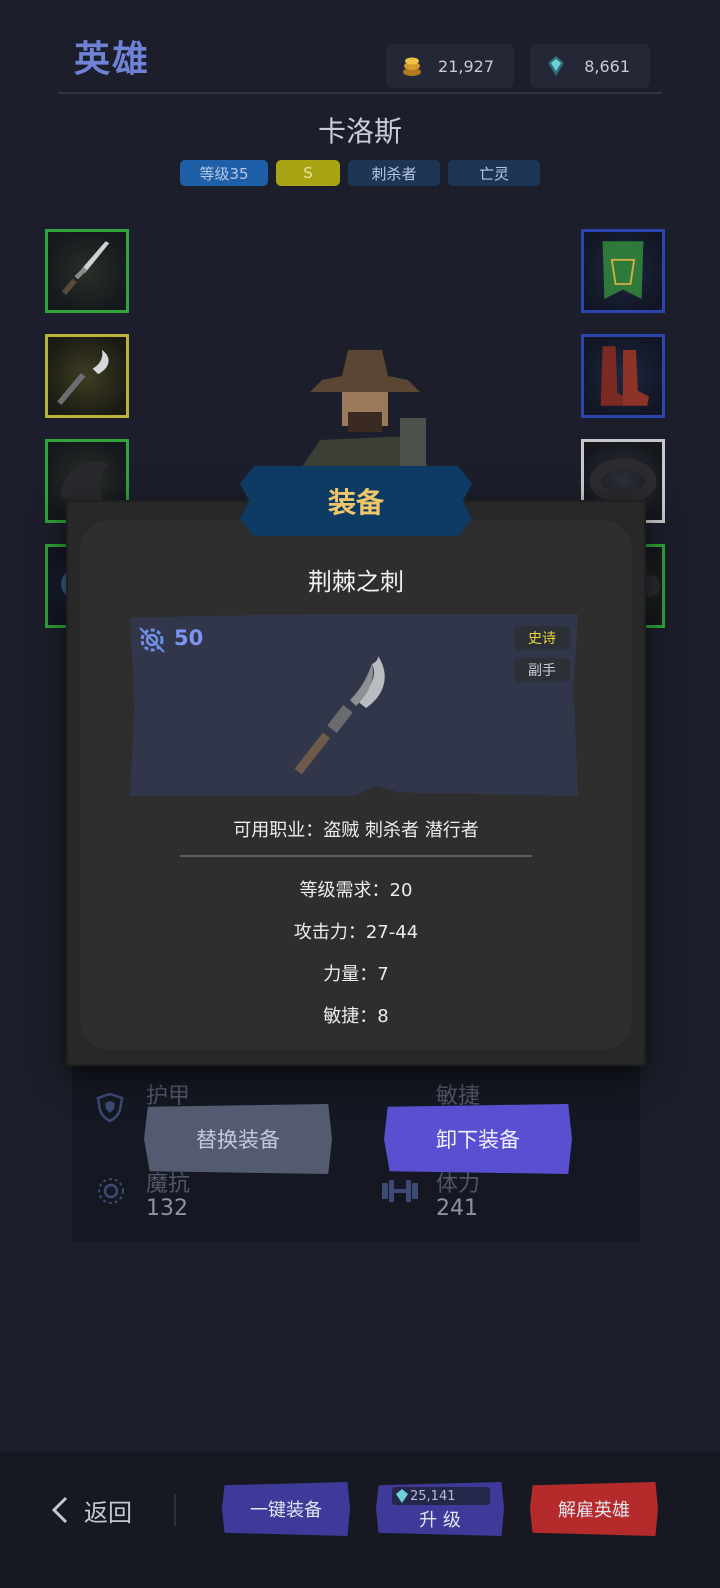 The width and height of the screenshot is (720, 1588). Describe the element at coordinates (168, 1096) in the screenshot. I see `stat-armor-label: 护甲` at that location.